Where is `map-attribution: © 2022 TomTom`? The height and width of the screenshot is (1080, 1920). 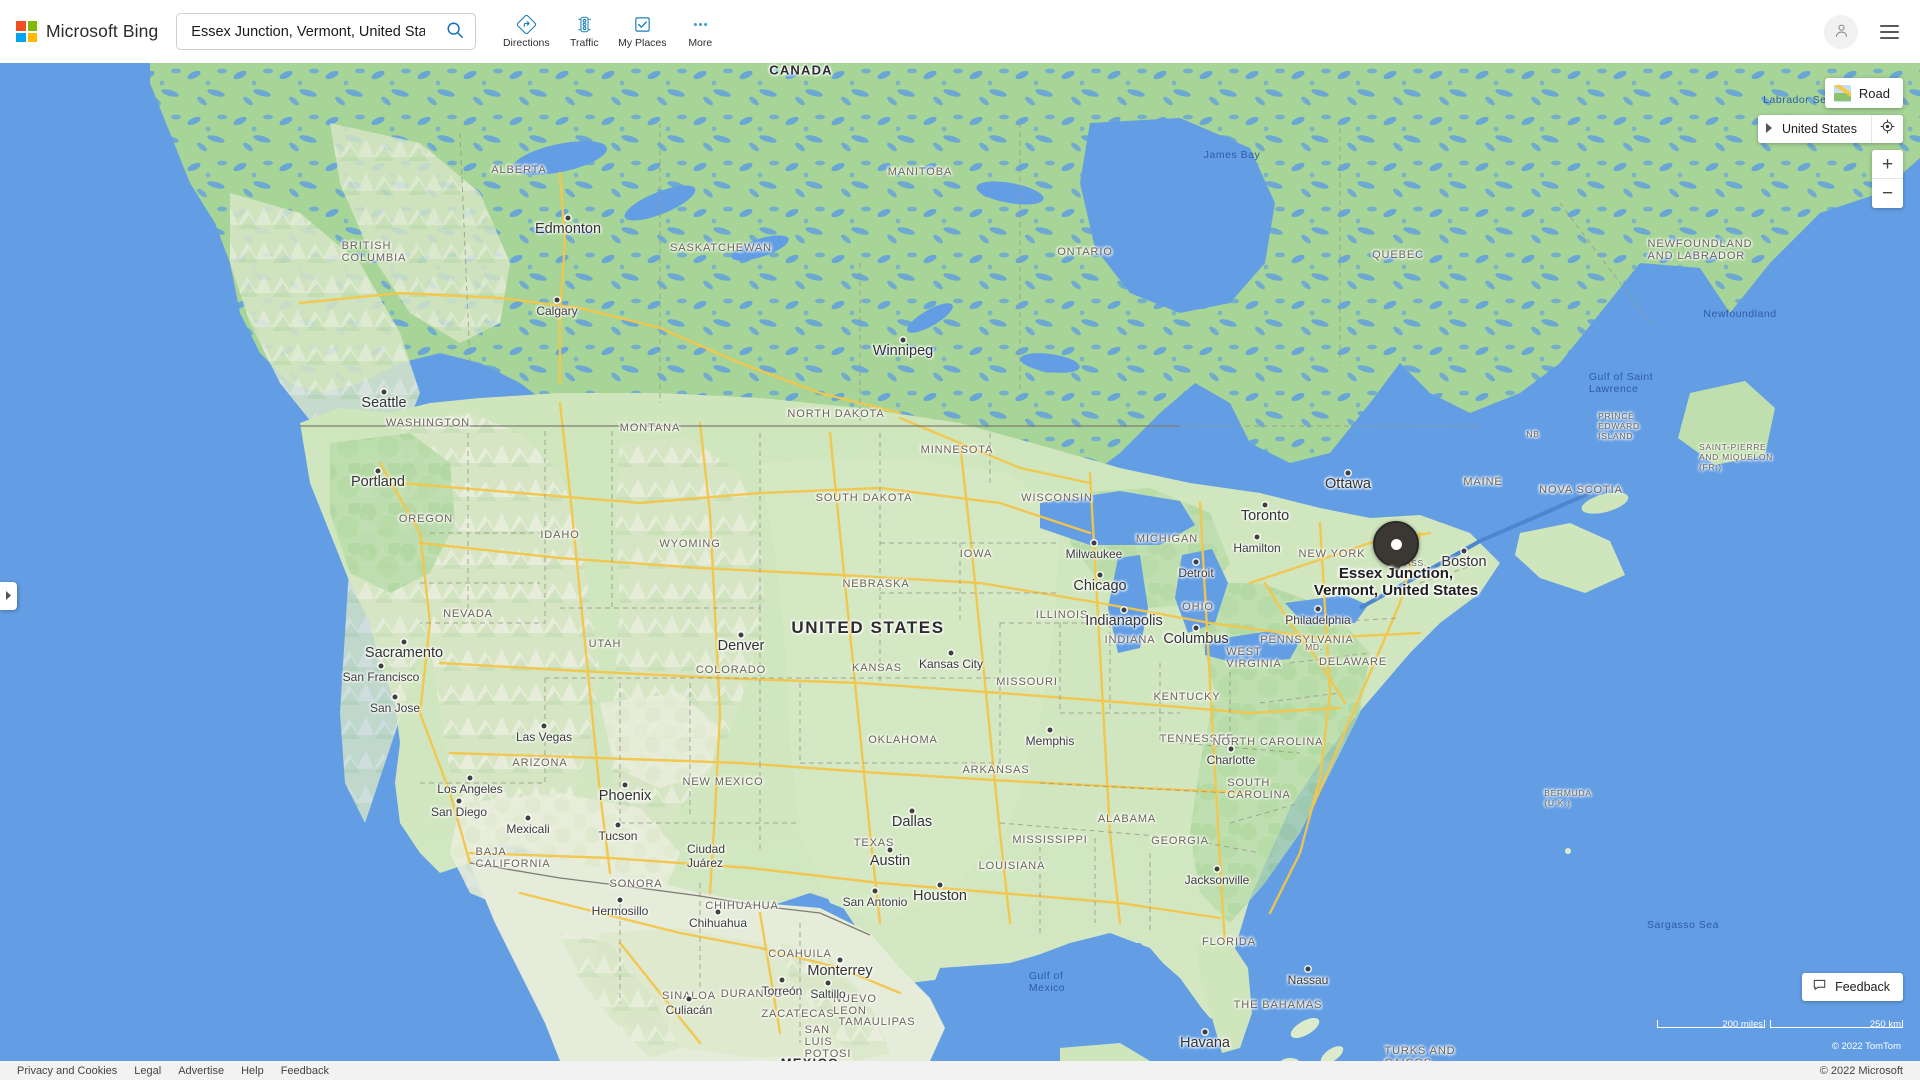 map-attribution: © 2022 TomTom is located at coordinates (1866, 1046).